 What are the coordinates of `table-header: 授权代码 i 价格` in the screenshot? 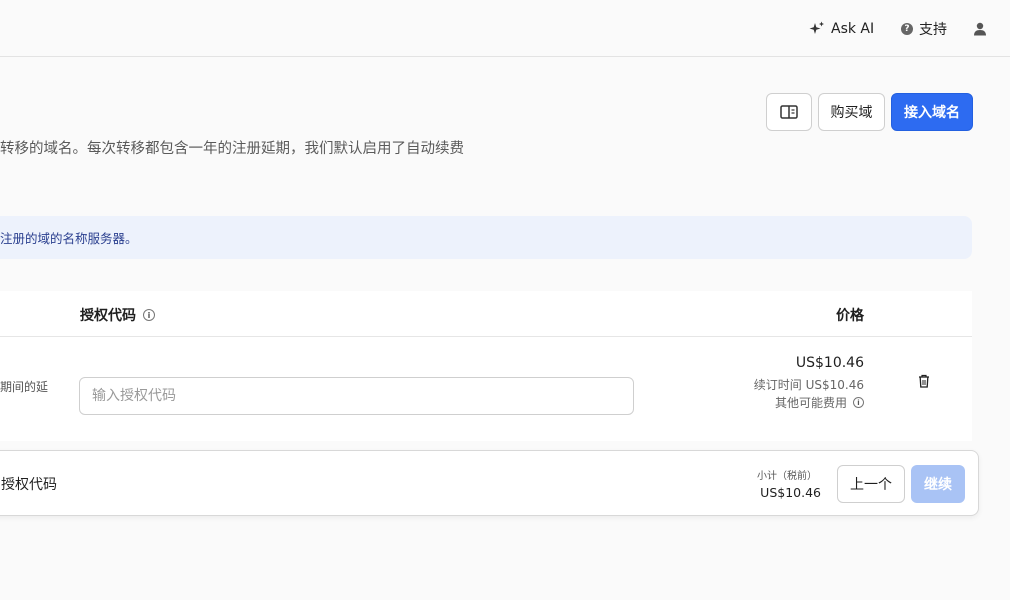 It's located at (486, 314).